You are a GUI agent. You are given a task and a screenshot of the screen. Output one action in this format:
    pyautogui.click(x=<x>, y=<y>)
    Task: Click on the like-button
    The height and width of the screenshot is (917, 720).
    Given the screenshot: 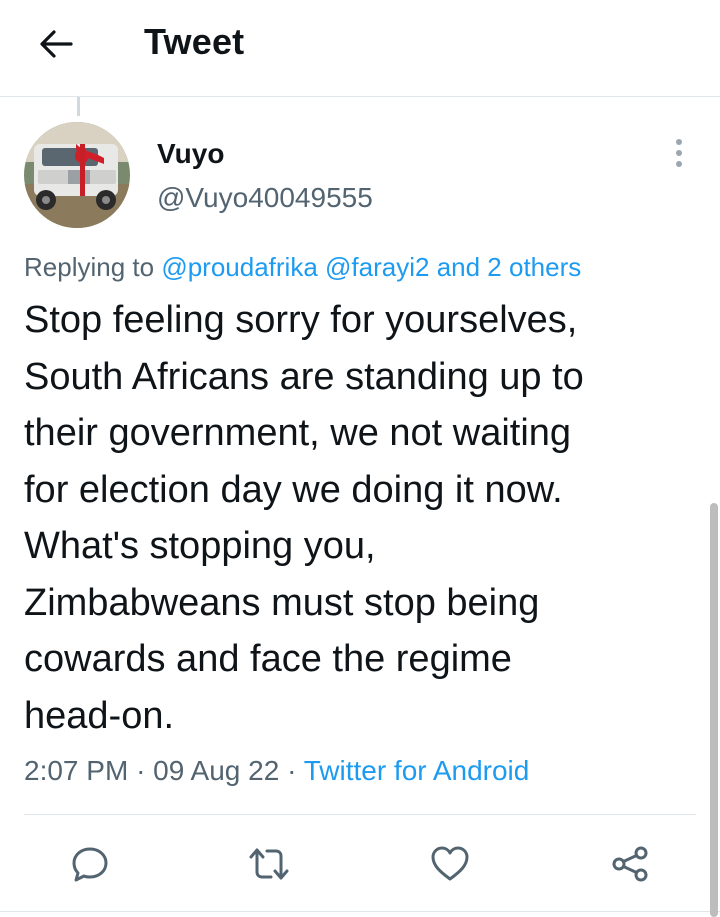 What is the action you would take?
    pyautogui.click(x=450, y=864)
    